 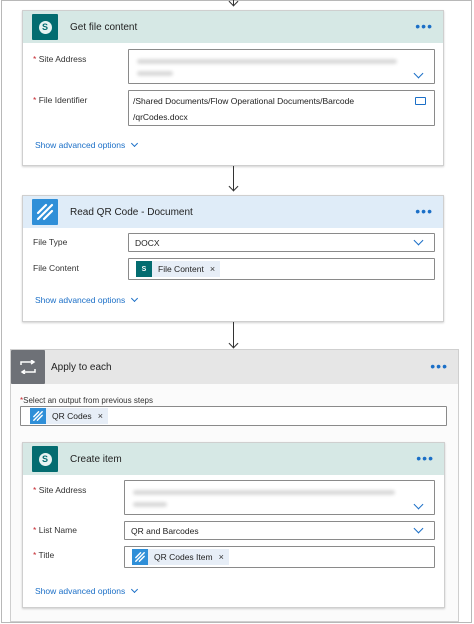 I want to click on file-content-field: S File Content ×, so click(x=281, y=269).